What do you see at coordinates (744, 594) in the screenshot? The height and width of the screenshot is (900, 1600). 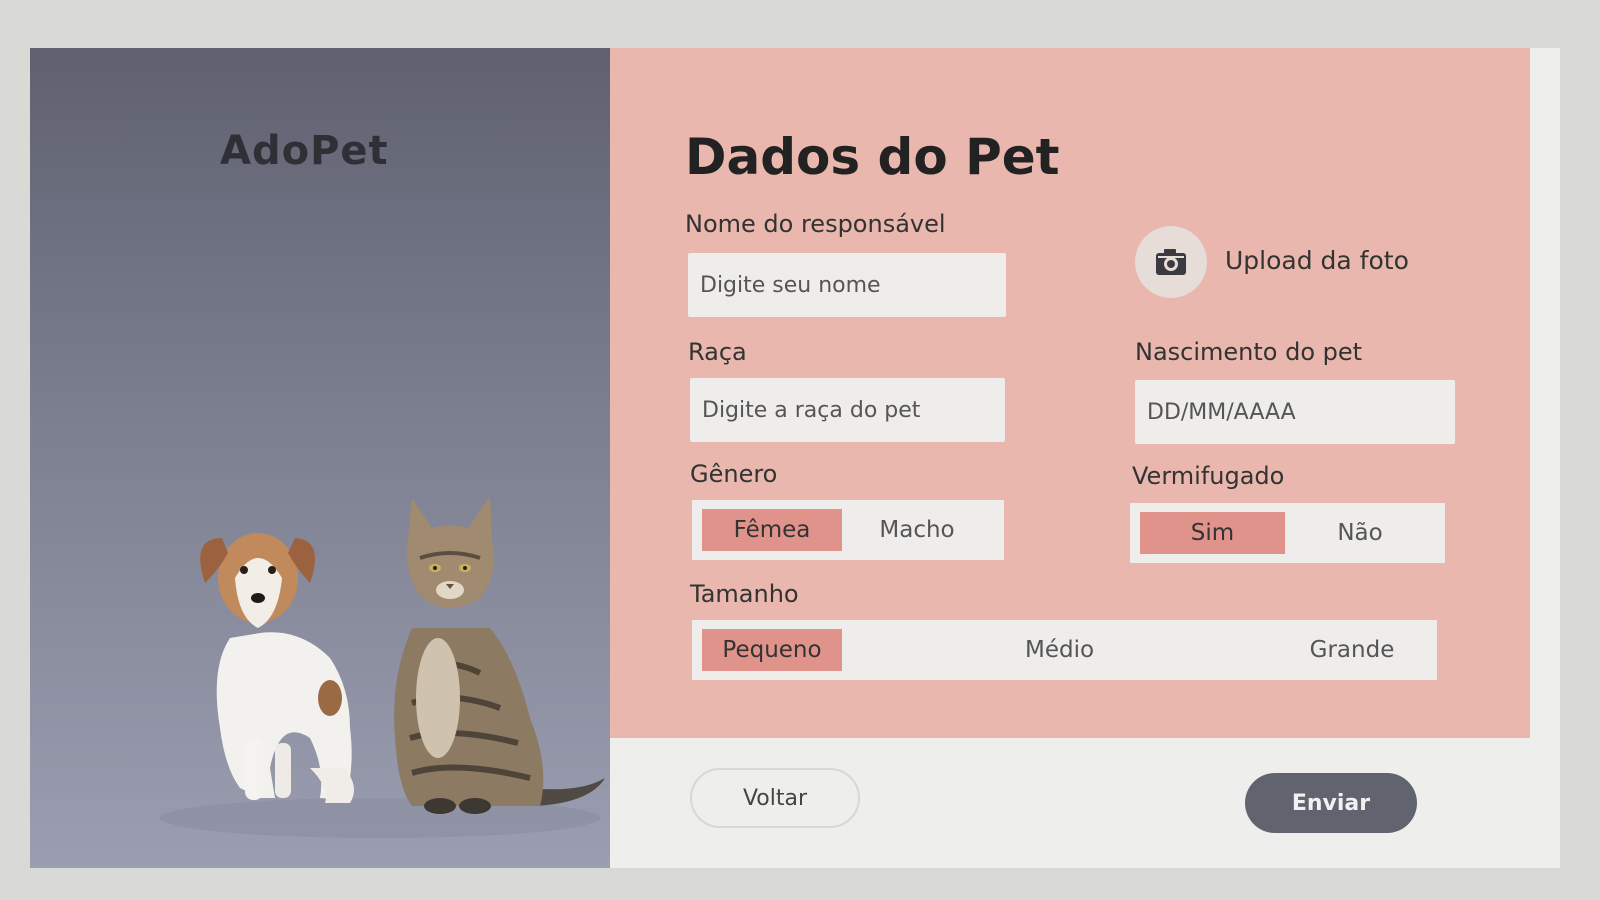 I see `size-label: Tamanho` at bounding box center [744, 594].